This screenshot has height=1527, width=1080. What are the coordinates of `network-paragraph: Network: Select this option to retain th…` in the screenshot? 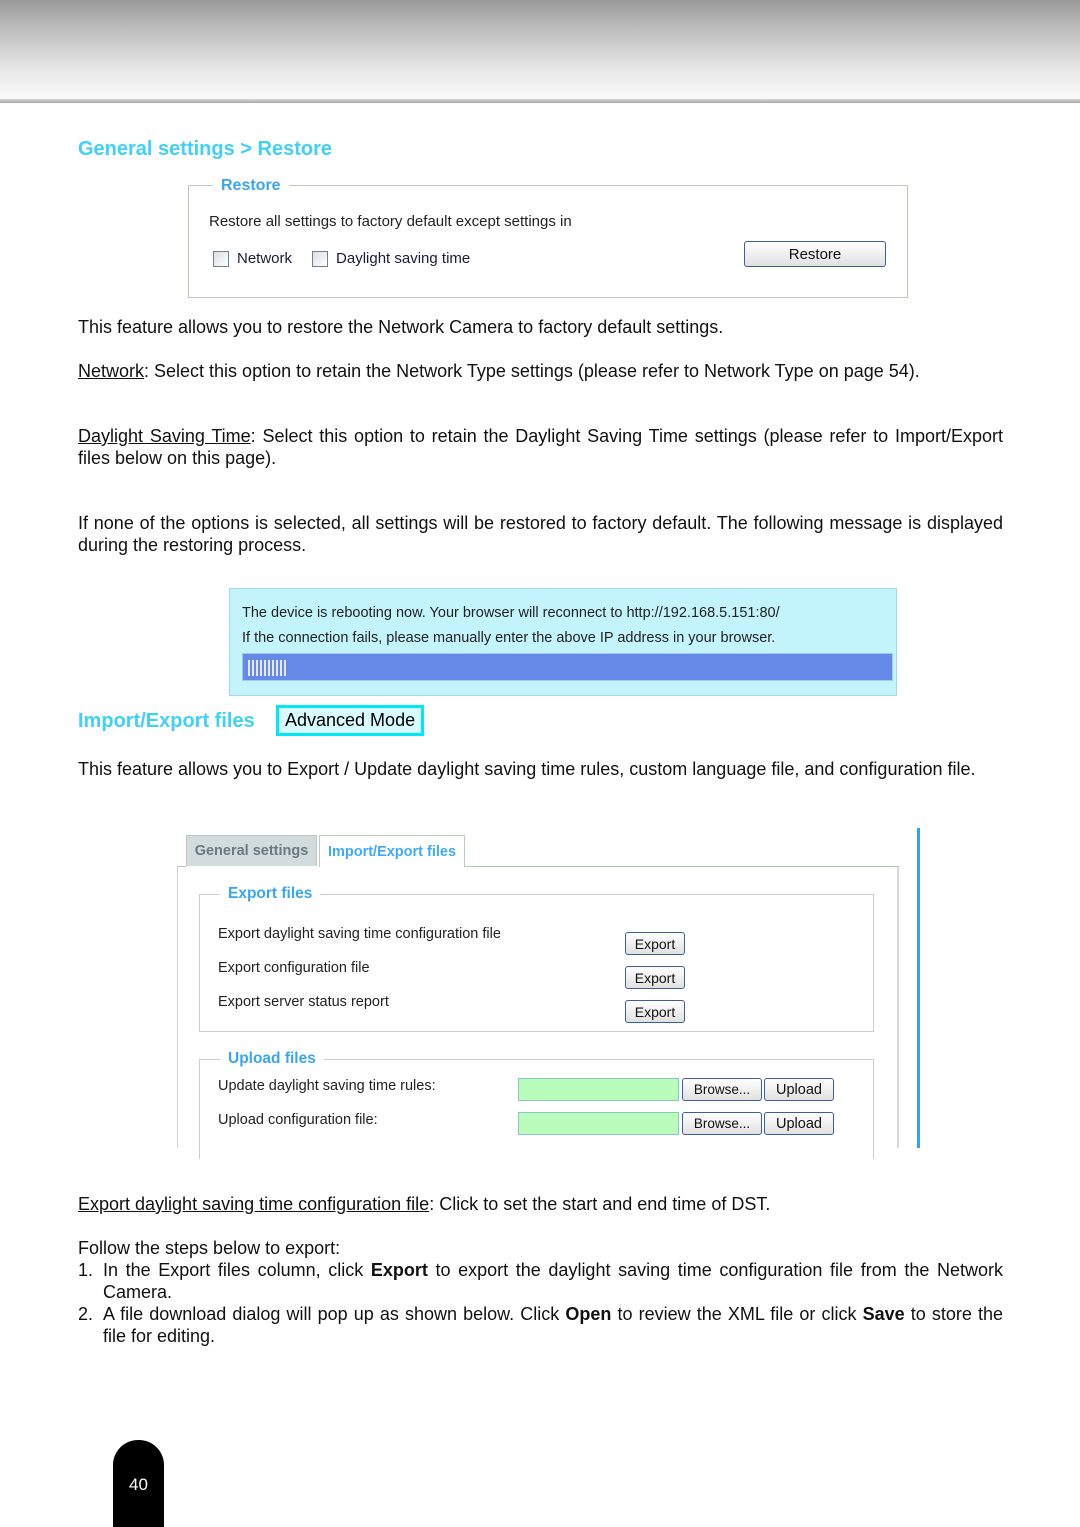 It's located at (540, 371).